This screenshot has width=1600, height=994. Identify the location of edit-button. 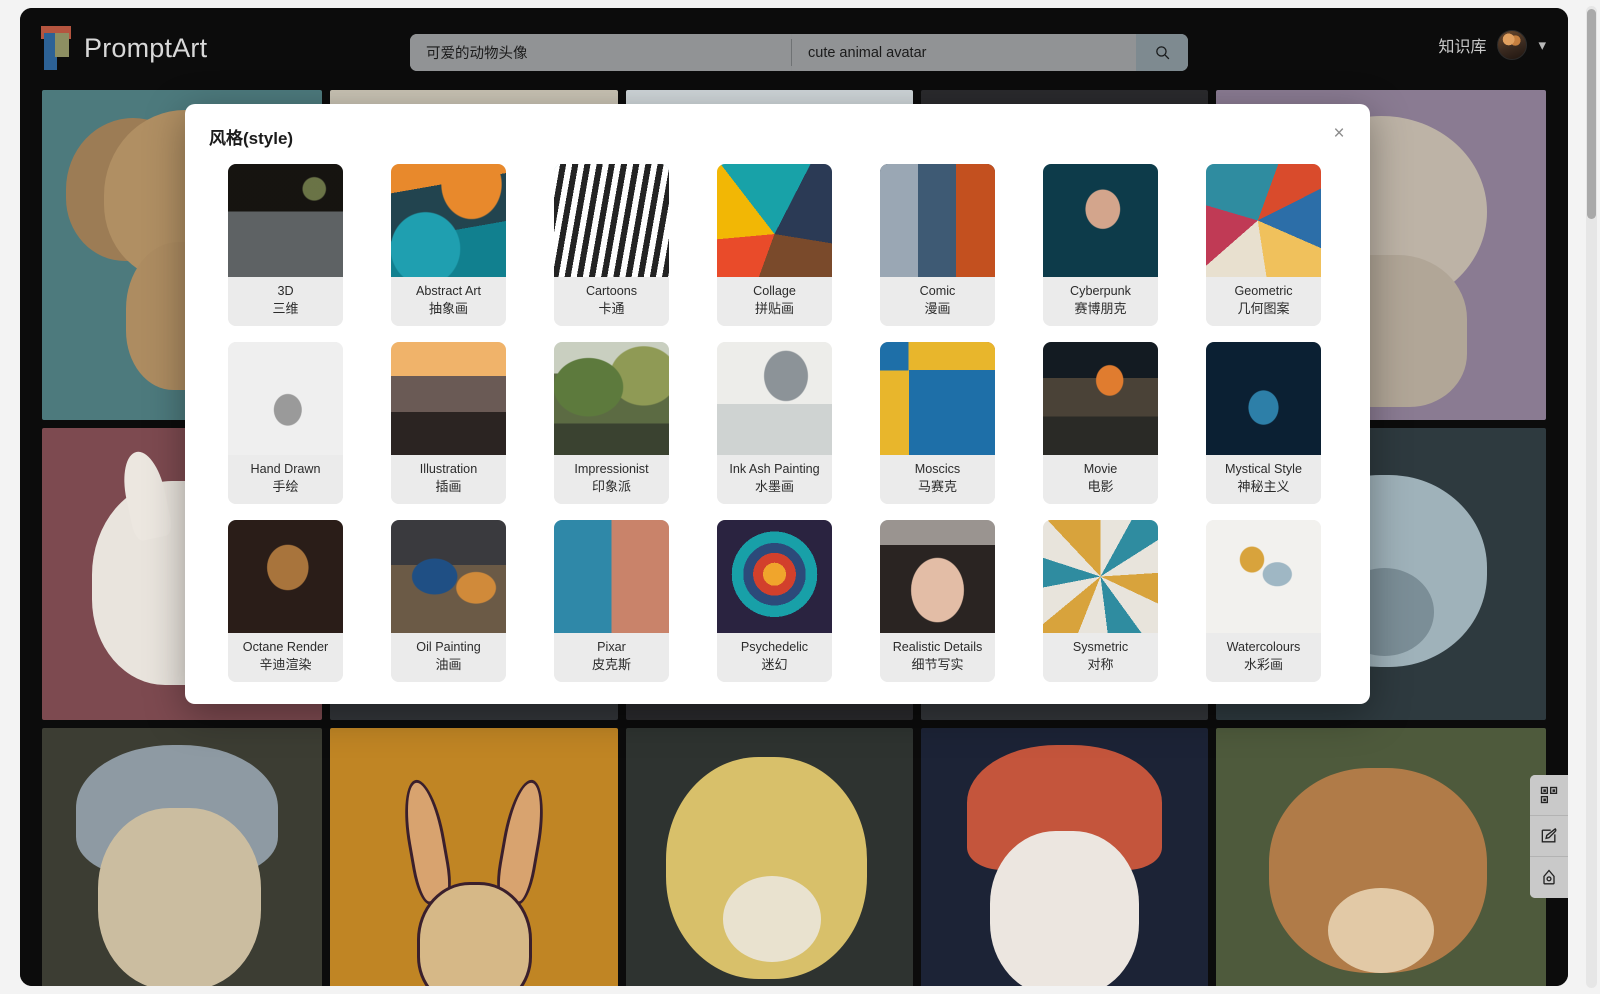
(1549, 836).